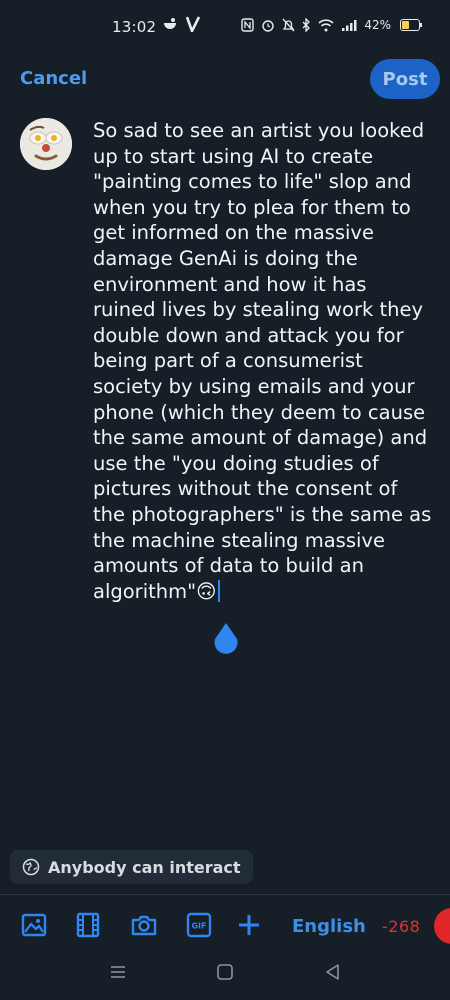  Describe the element at coordinates (377, 25) in the screenshot. I see `battery-percent: 42%` at that location.